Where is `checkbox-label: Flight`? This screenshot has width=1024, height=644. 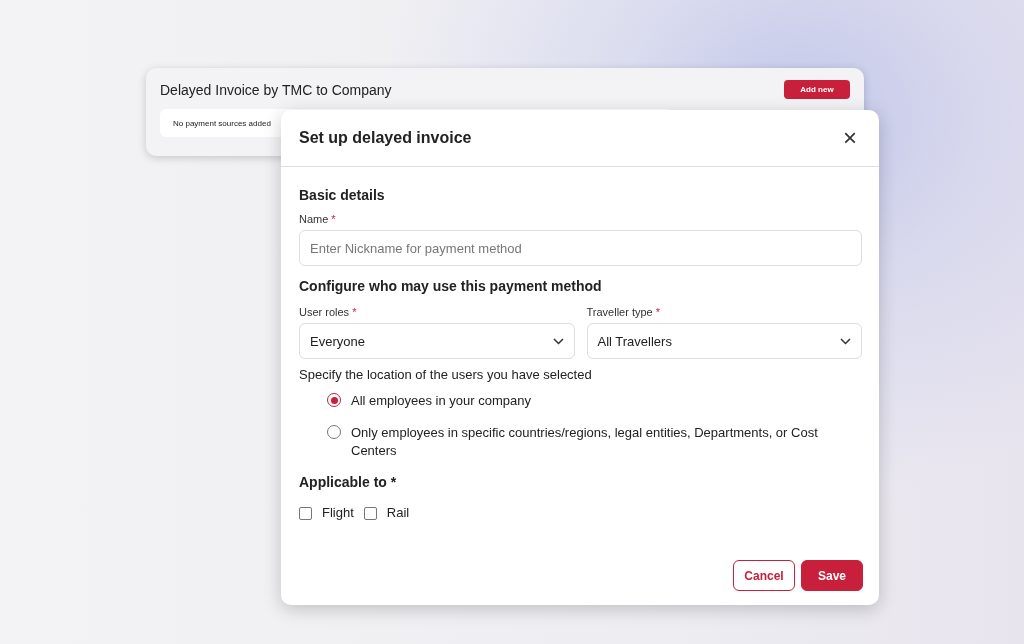 checkbox-label: Flight is located at coordinates (338, 513).